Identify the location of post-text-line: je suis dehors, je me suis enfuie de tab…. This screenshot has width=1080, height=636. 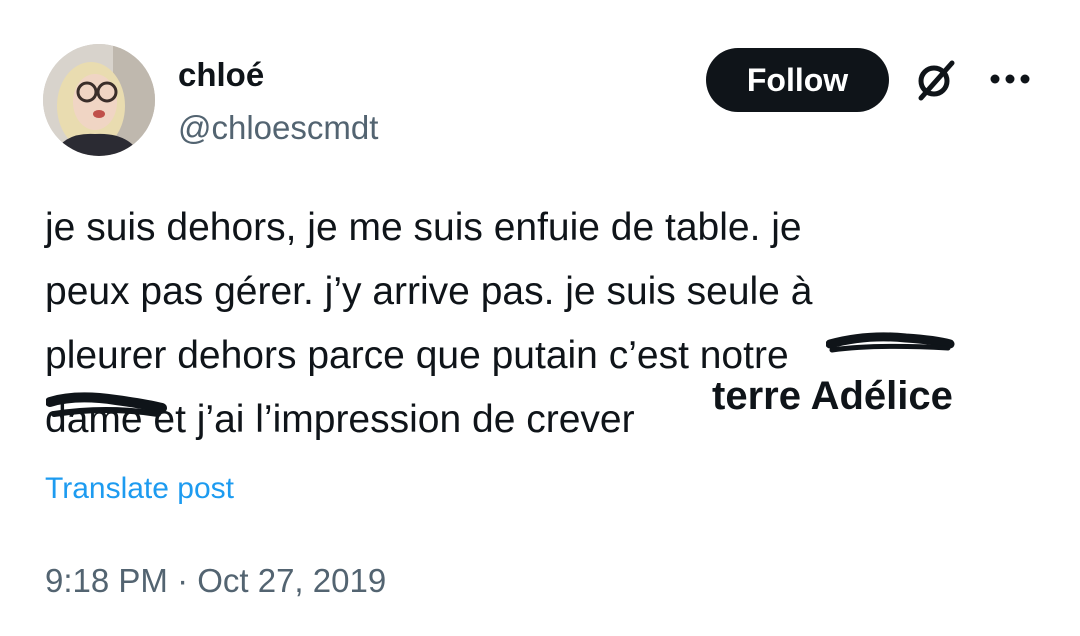
(423, 227).